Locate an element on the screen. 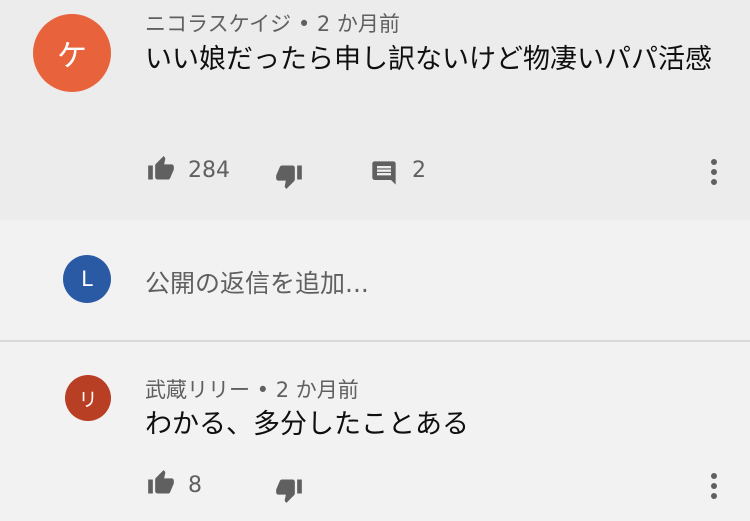 Image resolution: width=750 pixels, height=521 pixels. avatar: ケ is located at coordinates (72, 53).